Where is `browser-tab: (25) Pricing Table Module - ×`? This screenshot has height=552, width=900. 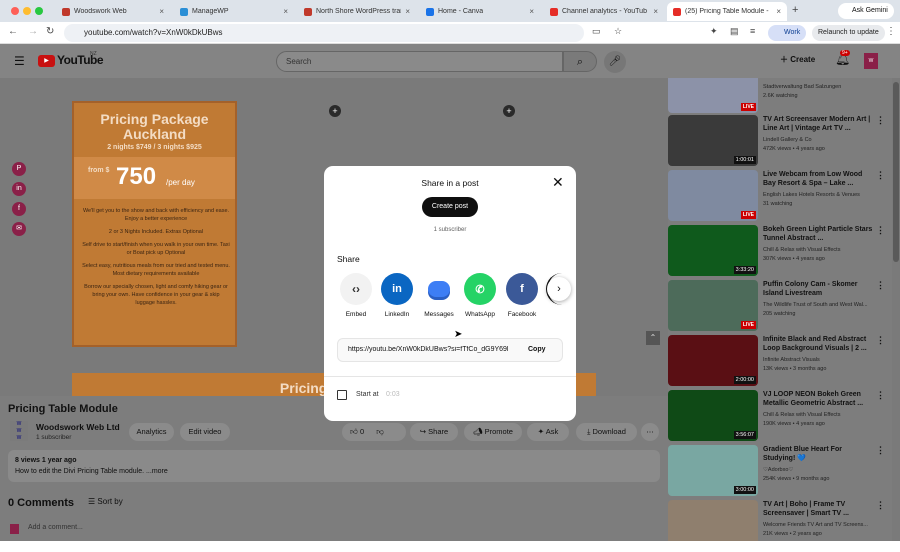
browser-tab: (25) Pricing Table Module - × is located at coordinates (727, 11).